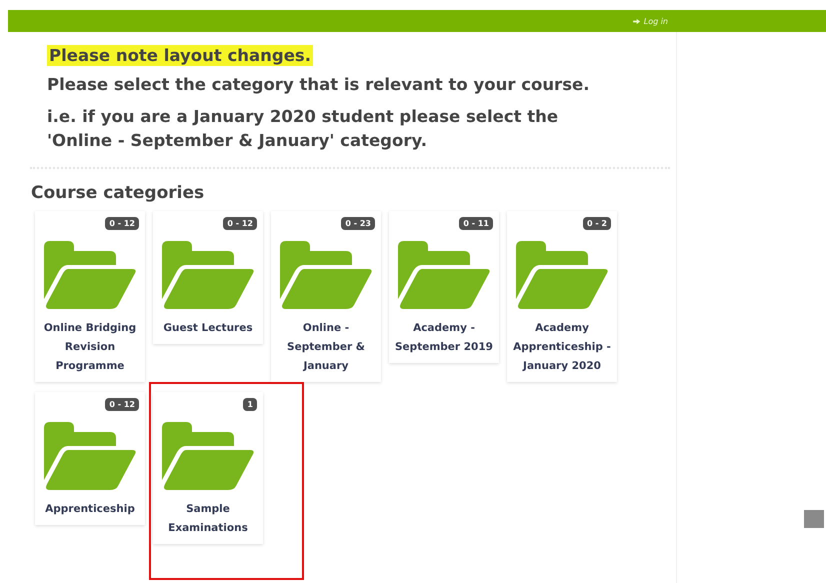 This screenshot has height=583, width=826. I want to click on section-title: Course categories, so click(118, 193).